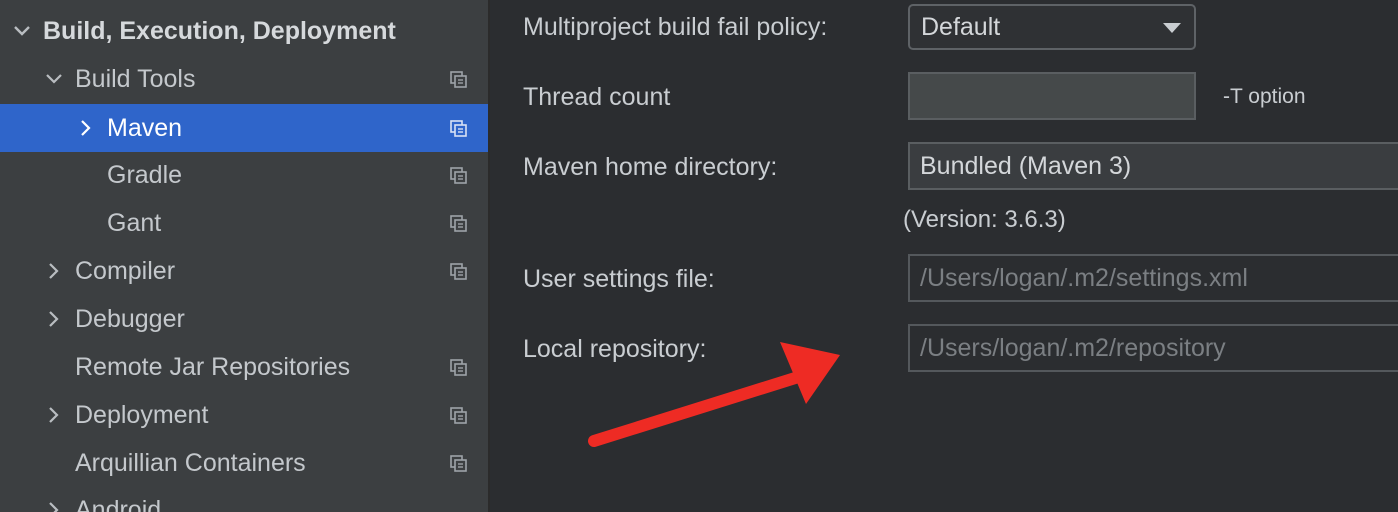 The image size is (1398, 512). Describe the element at coordinates (1052, 96) in the screenshot. I see `thread-count-input` at that location.